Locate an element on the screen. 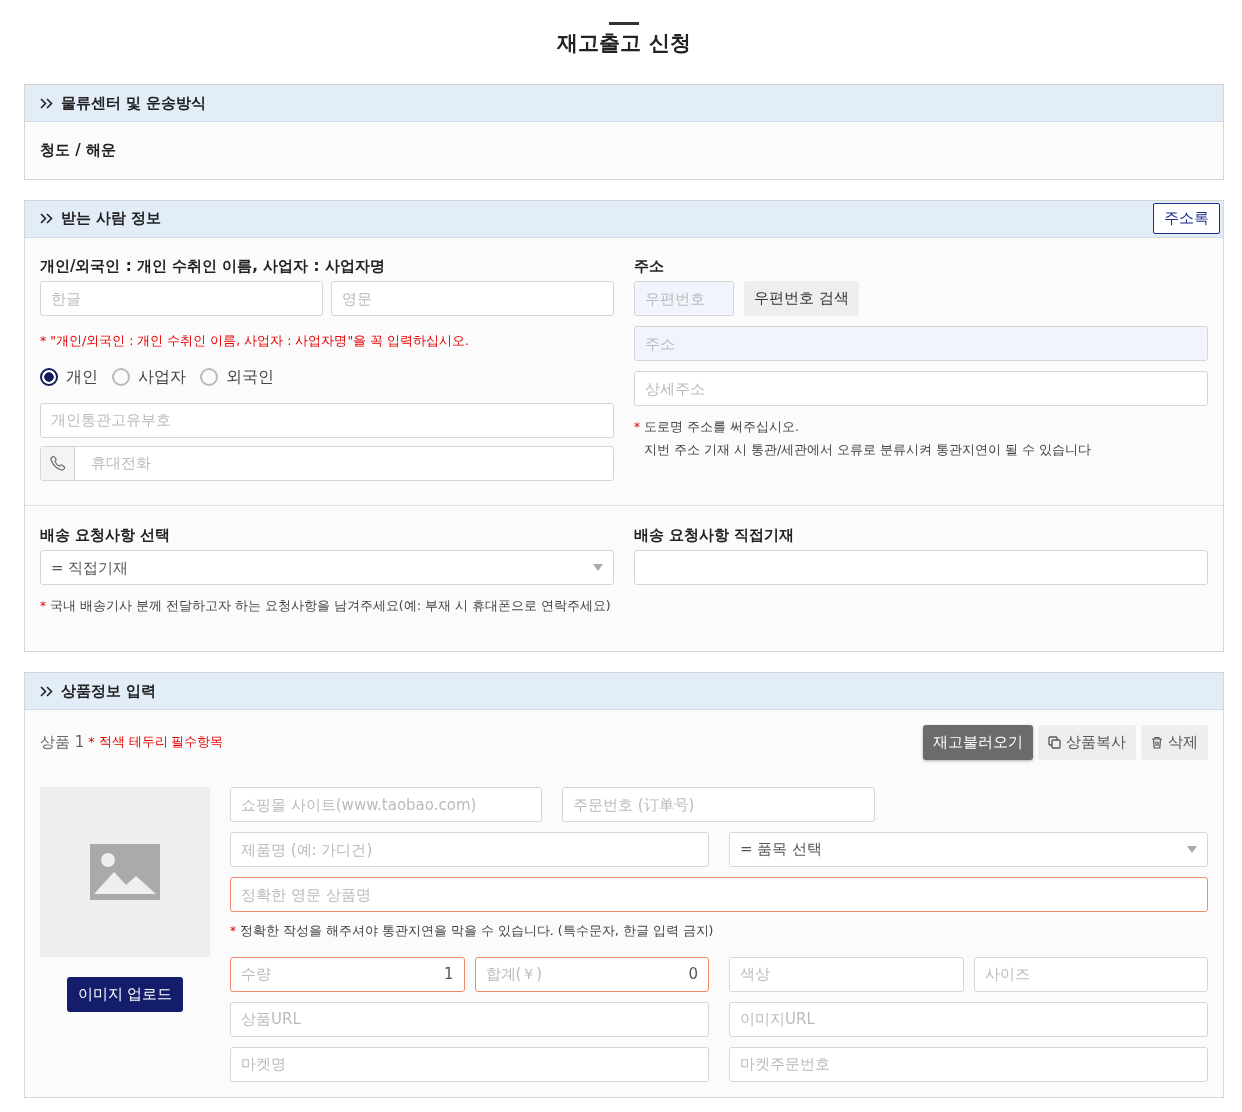 Image resolution: width=1242 pixels, height=1112 pixels. input-field: 주문번호 (订单号) is located at coordinates (718, 805).